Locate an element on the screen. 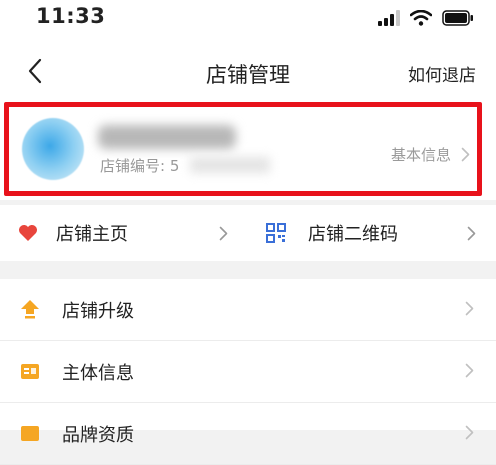 Image resolution: width=496 pixels, height=465 pixels. basic-info-link: 基本信息 is located at coordinates (430, 154).